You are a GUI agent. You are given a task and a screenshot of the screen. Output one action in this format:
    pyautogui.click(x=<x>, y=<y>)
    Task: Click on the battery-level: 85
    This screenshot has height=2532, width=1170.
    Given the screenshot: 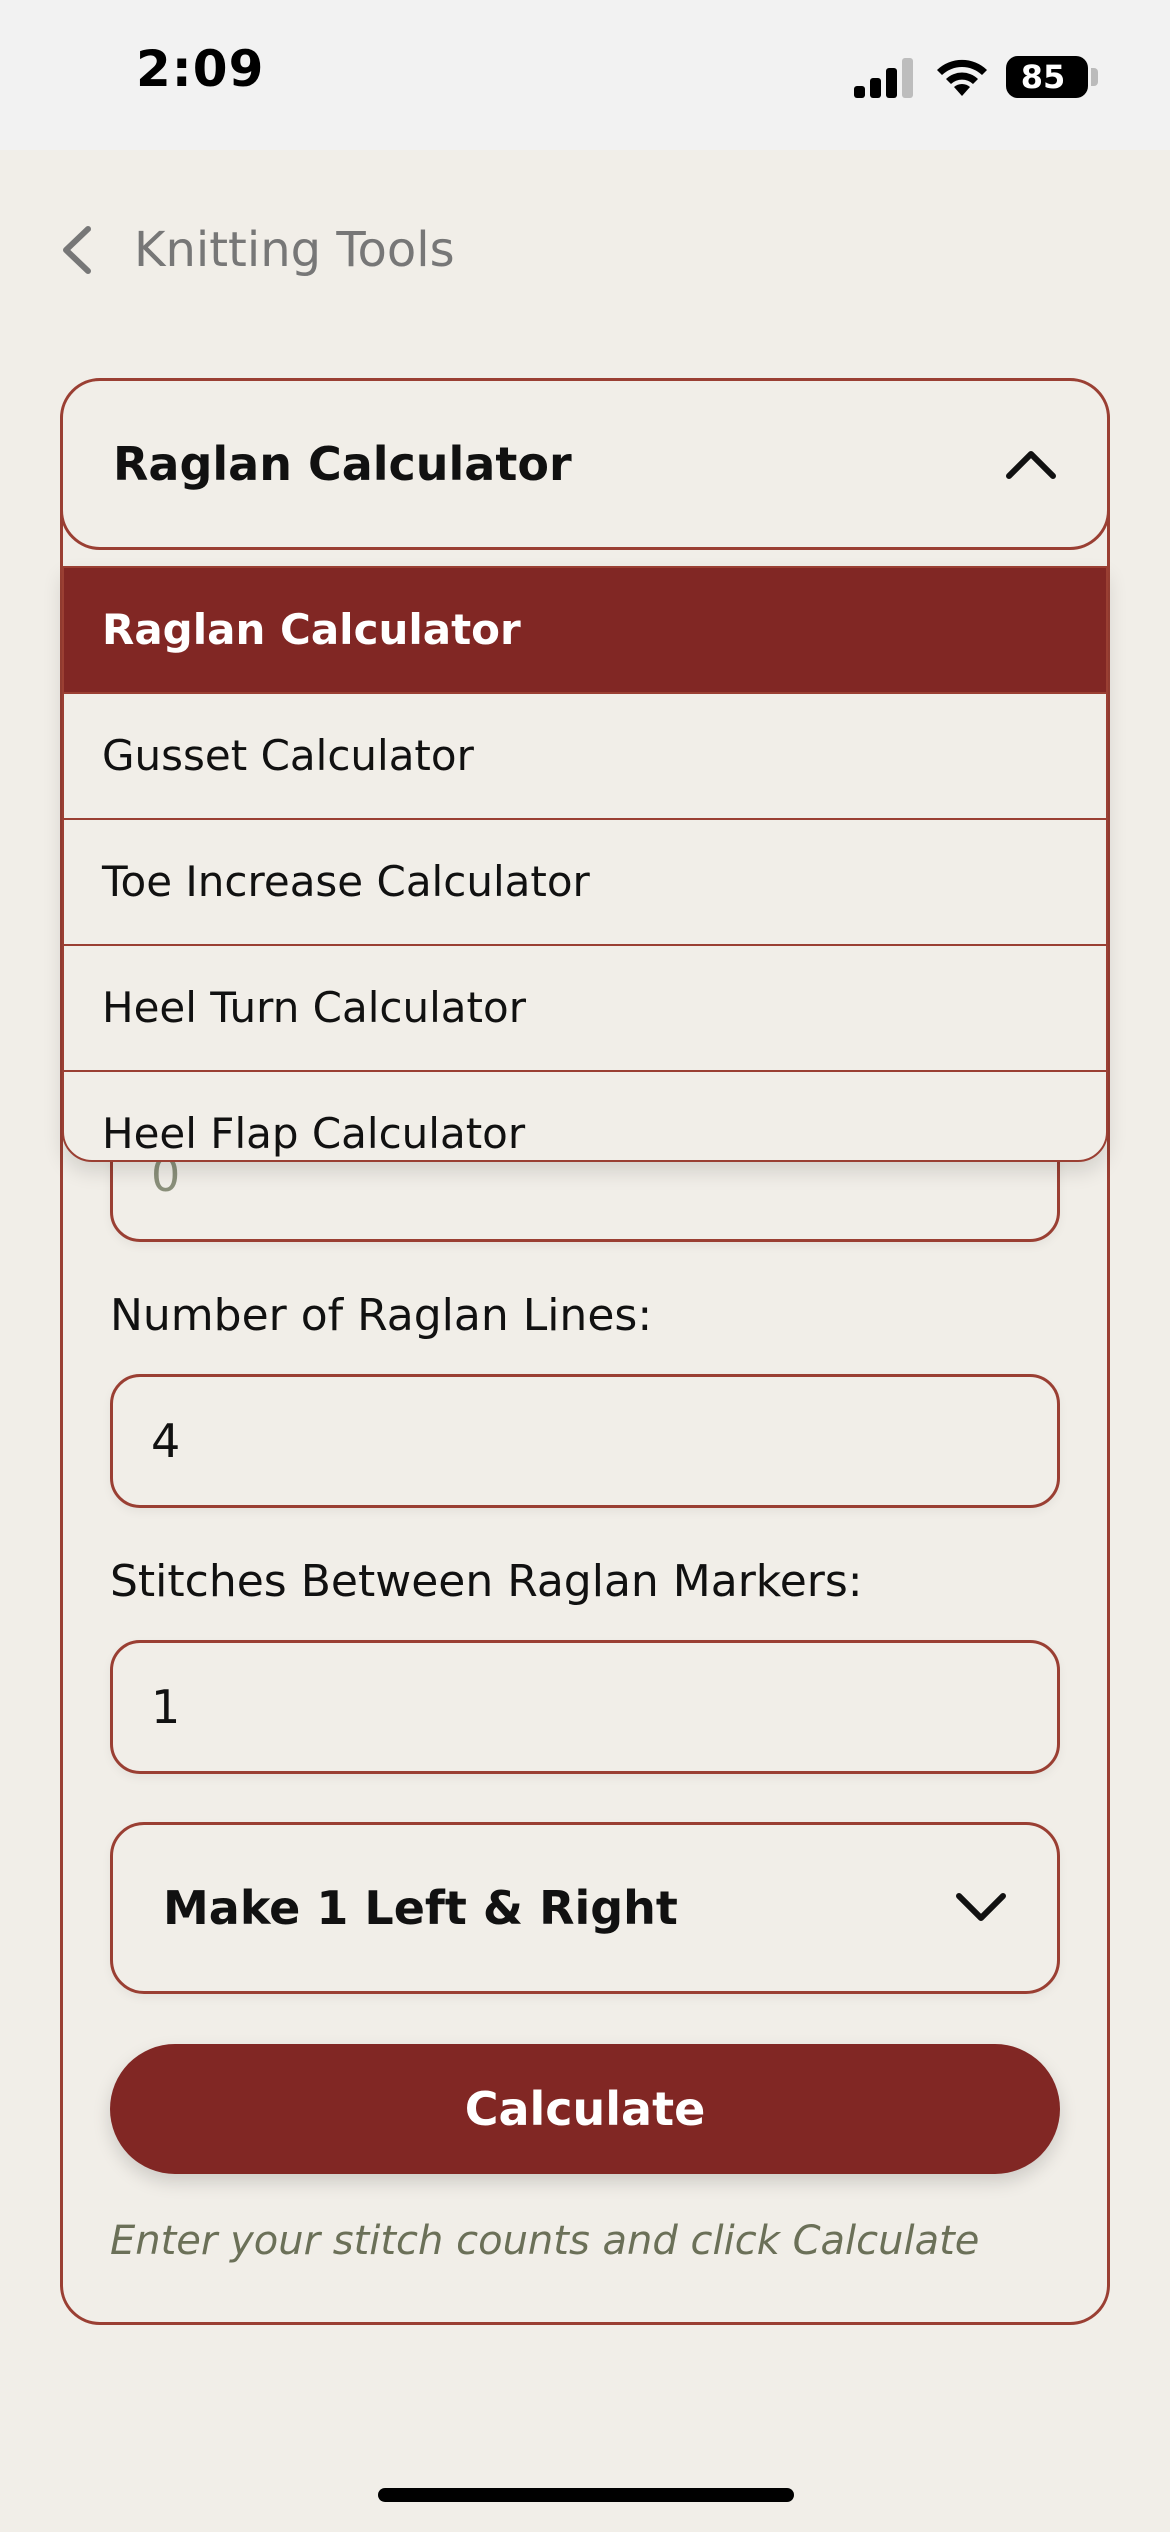 What is the action you would take?
    pyautogui.click(x=1043, y=77)
    